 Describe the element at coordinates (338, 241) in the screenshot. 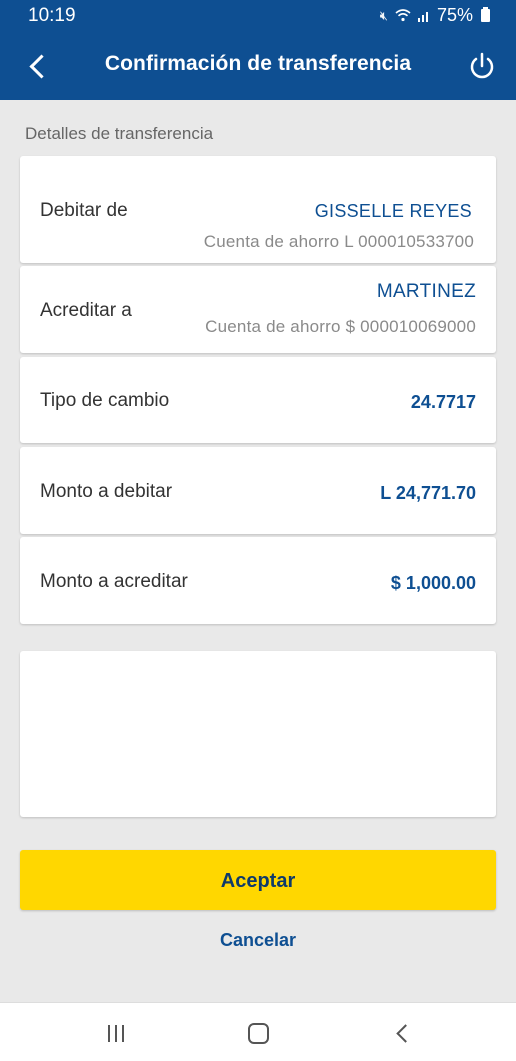

I see `debit-from-account: Cuenta de ahorro L 000010533700` at that location.